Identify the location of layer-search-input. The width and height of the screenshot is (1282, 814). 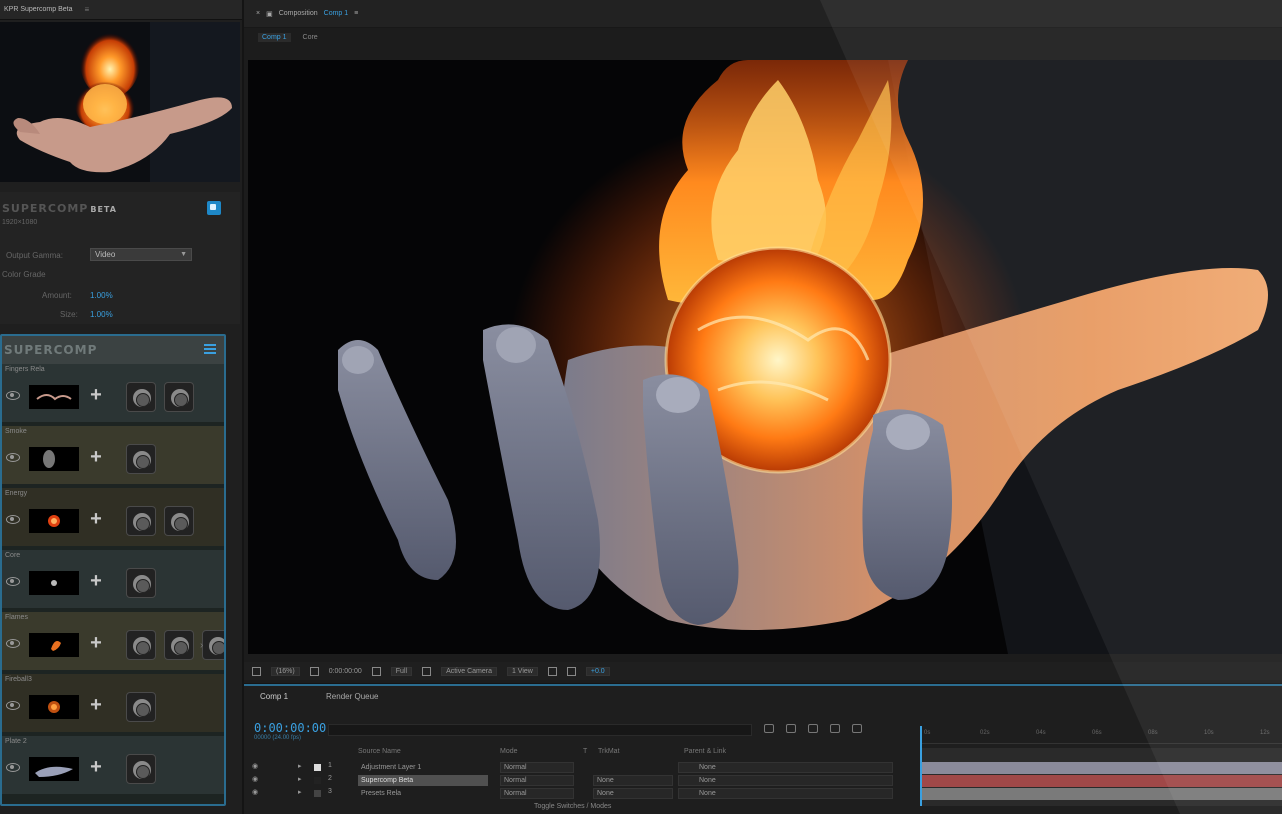
(540, 730).